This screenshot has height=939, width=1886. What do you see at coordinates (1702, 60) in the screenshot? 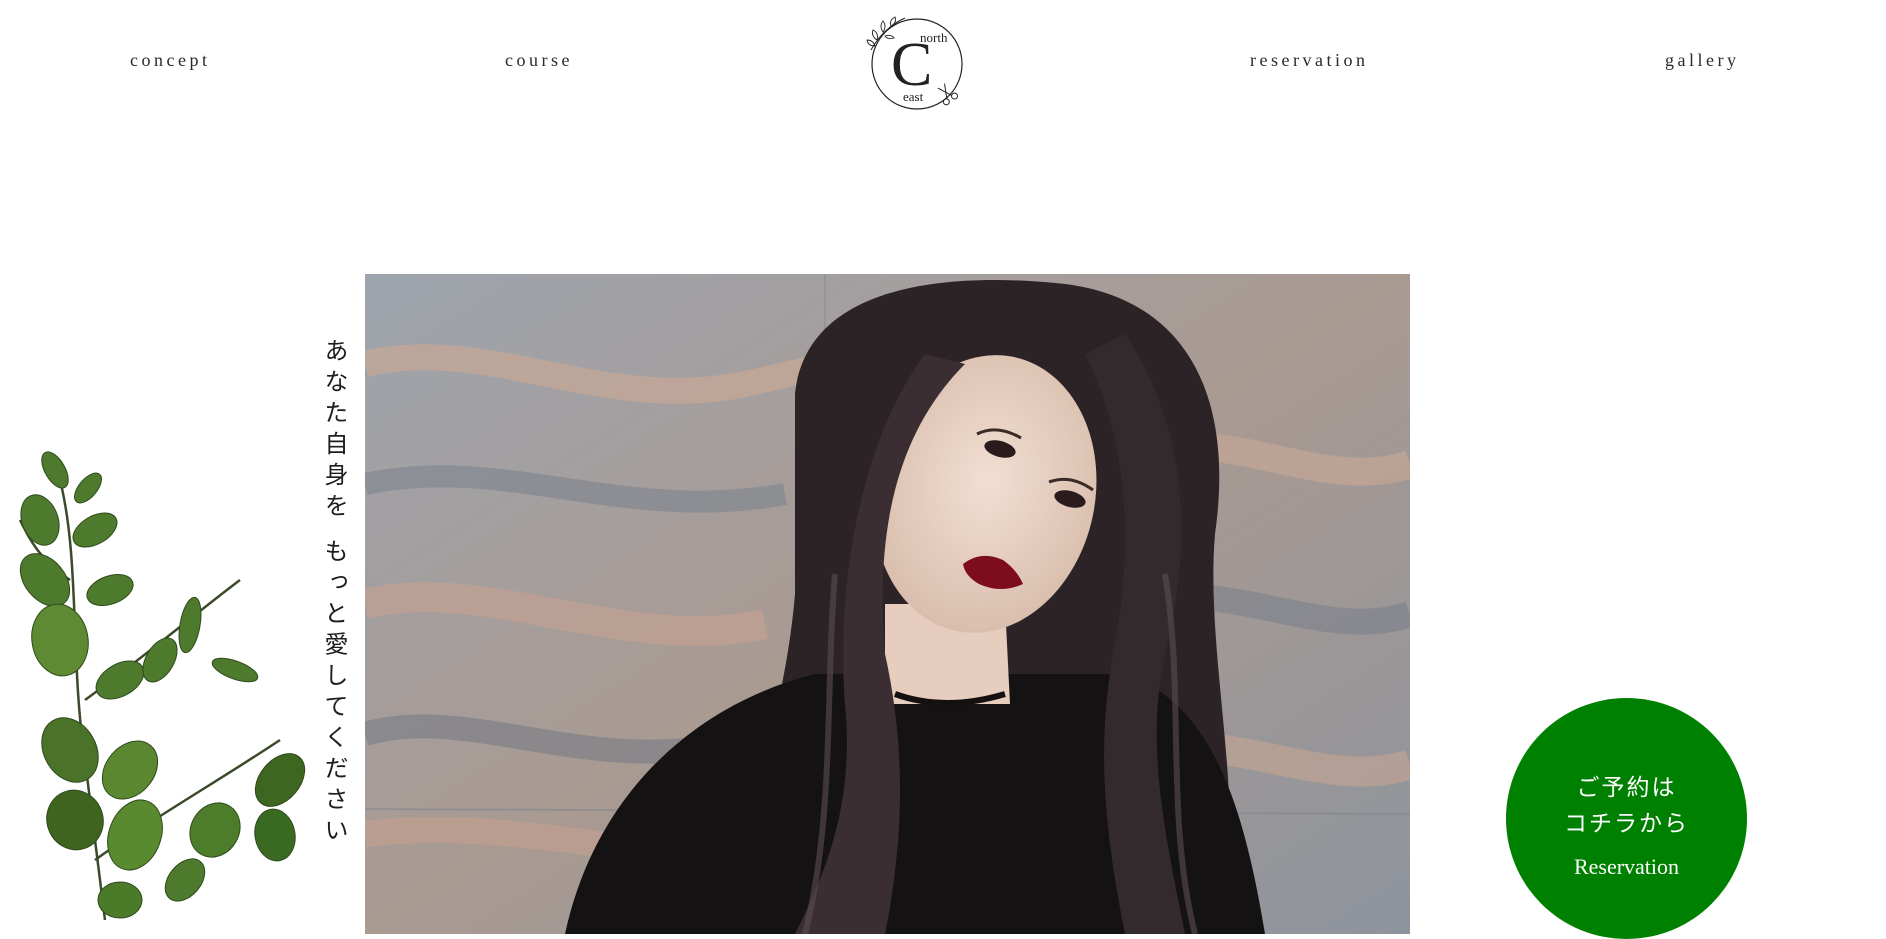
I see `nav-link-gallery: gallery` at bounding box center [1702, 60].